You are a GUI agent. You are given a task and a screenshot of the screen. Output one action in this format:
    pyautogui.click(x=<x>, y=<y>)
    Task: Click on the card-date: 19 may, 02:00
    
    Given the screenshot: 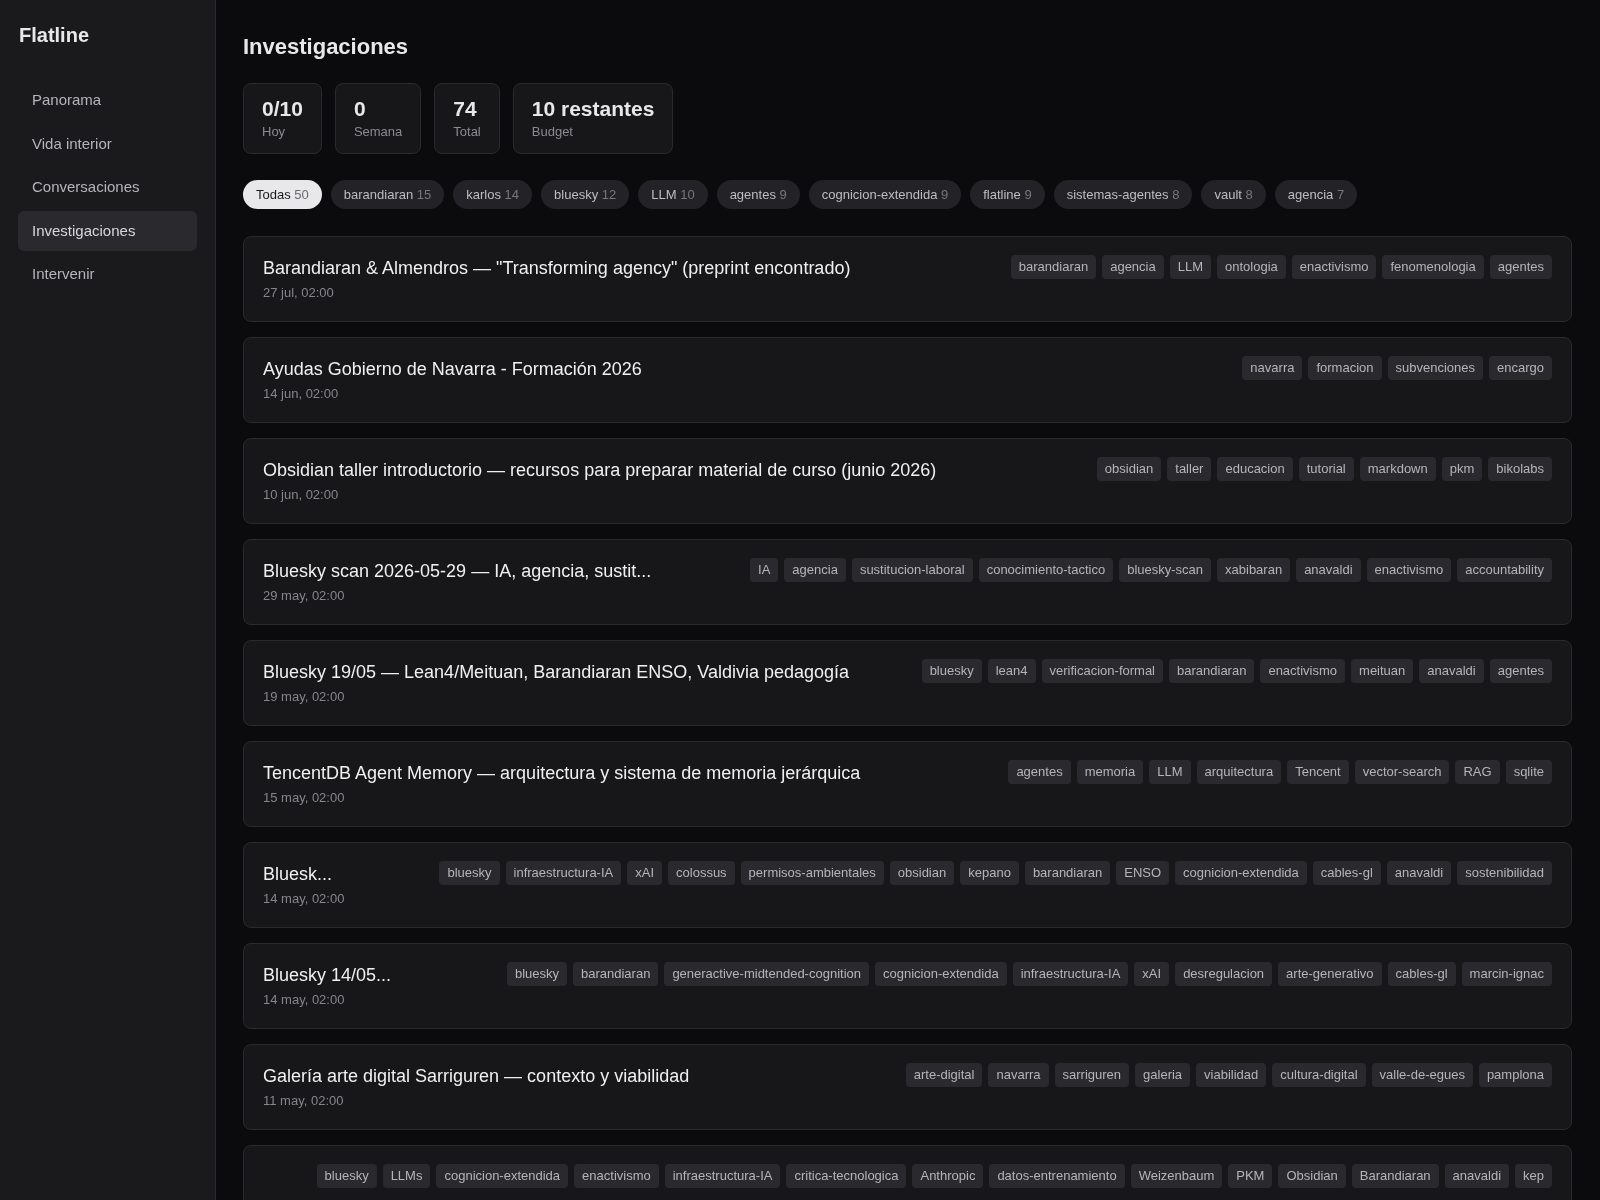 What is the action you would take?
    pyautogui.click(x=304, y=697)
    